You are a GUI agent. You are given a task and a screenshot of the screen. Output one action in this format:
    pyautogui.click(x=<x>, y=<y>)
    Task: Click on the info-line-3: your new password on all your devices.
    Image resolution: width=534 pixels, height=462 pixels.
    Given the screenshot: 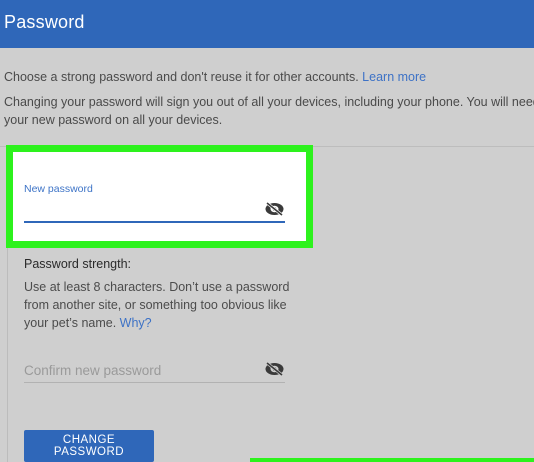 What is the action you would take?
    pyautogui.click(x=113, y=120)
    